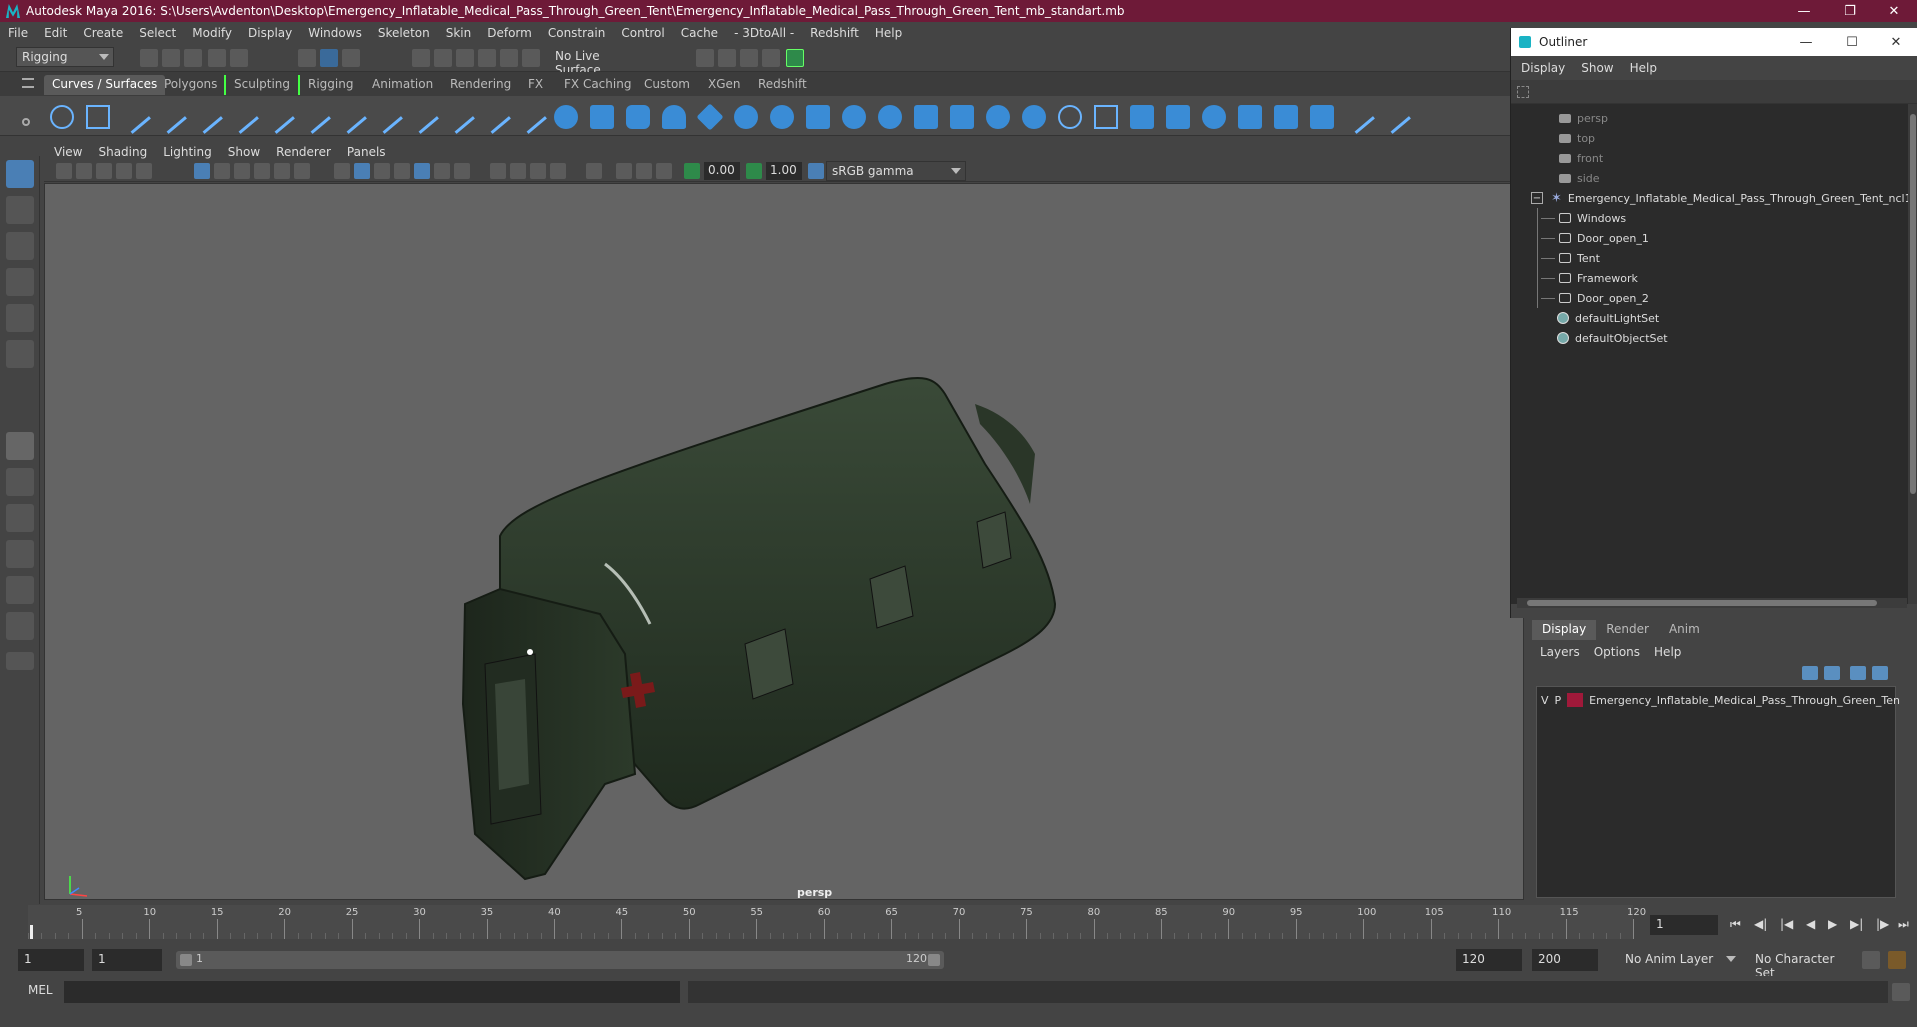  Describe the element at coordinates (1761, 924) in the screenshot. I see `step-back-frame-icon: ◀|` at that location.